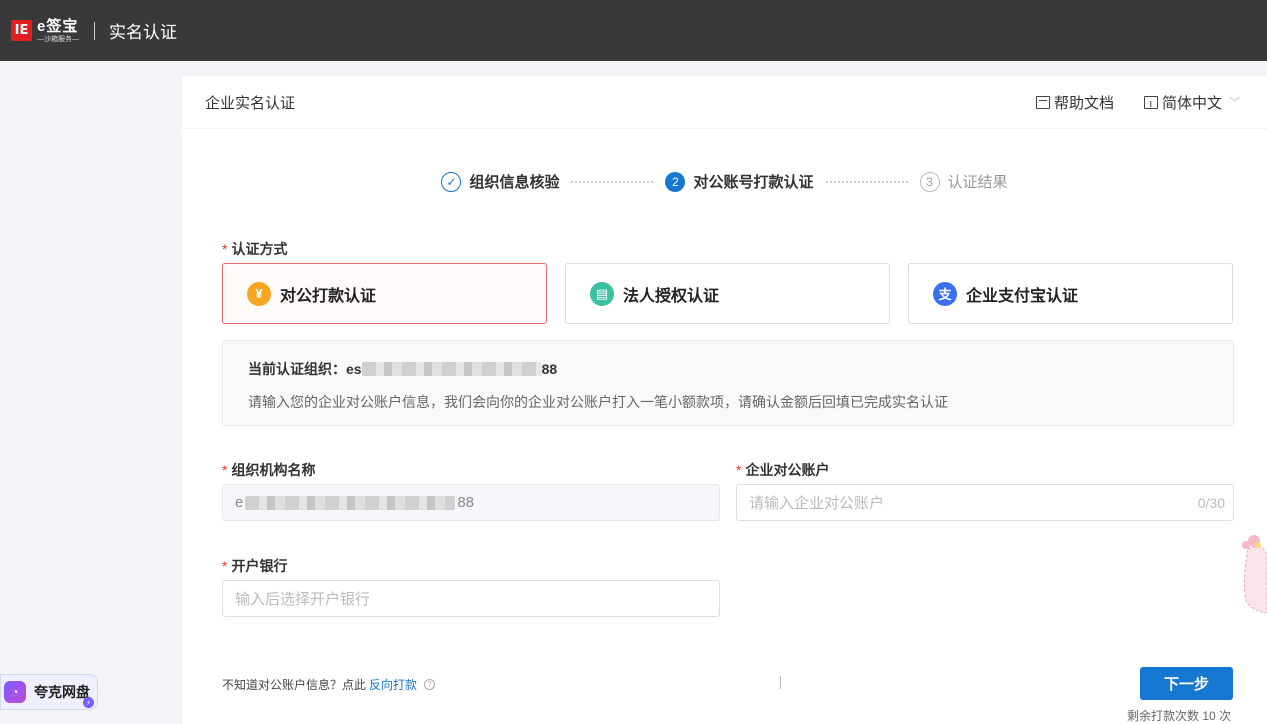  What do you see at coordinates (15, 692) in the screenshot?
I see `quark-icon: ◔` at bounding box center [15, 692].